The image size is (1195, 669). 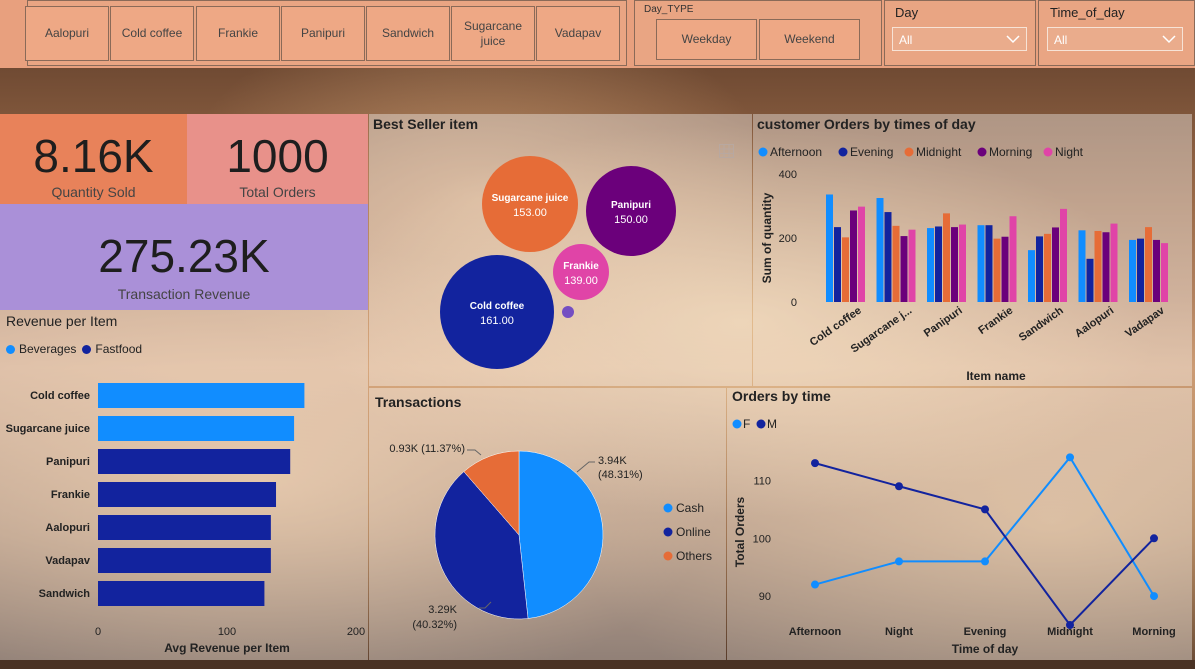 I want to click on fastfood-legend-label: Fastfood, so click(x=119, y=349).